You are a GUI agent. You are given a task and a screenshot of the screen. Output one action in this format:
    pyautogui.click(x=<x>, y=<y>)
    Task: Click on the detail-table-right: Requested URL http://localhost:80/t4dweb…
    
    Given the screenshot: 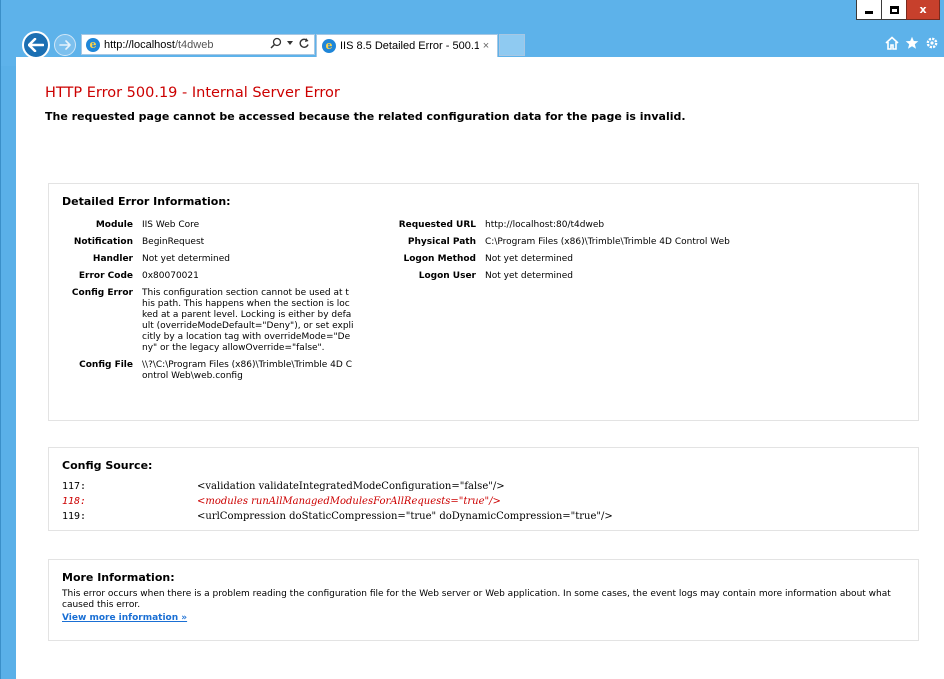 What is the action you would take?
    pyautogui.click(x=613, y=254)
    